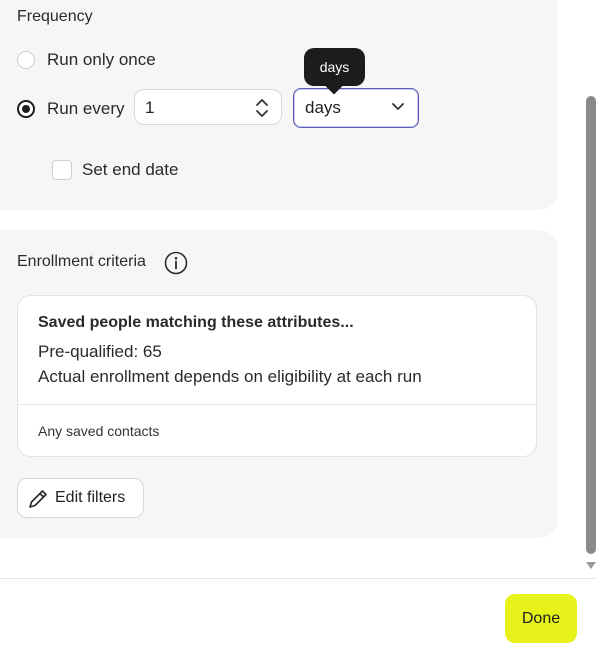 The width and height of the screenshot is (596, 655). Describe the element at coordinates (262, 108) in the screenshot. I see `stepper-icon` at that location.